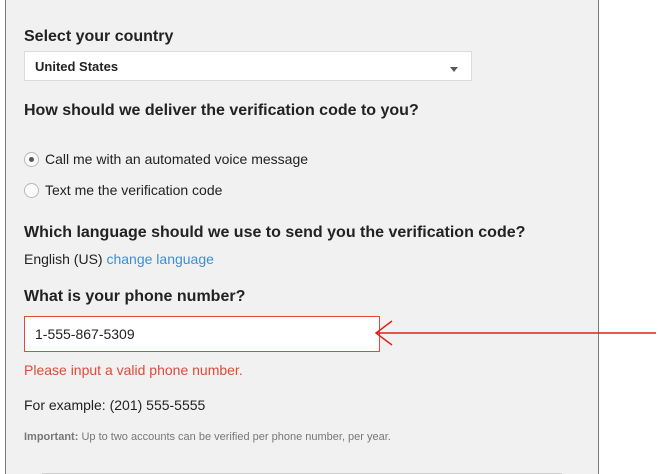 This screenshot has width=663, height=474. What do you see at coordinates (63, 259) in the screenshot?
I see `current-language: English (US)` at bounding box center [63, 259].